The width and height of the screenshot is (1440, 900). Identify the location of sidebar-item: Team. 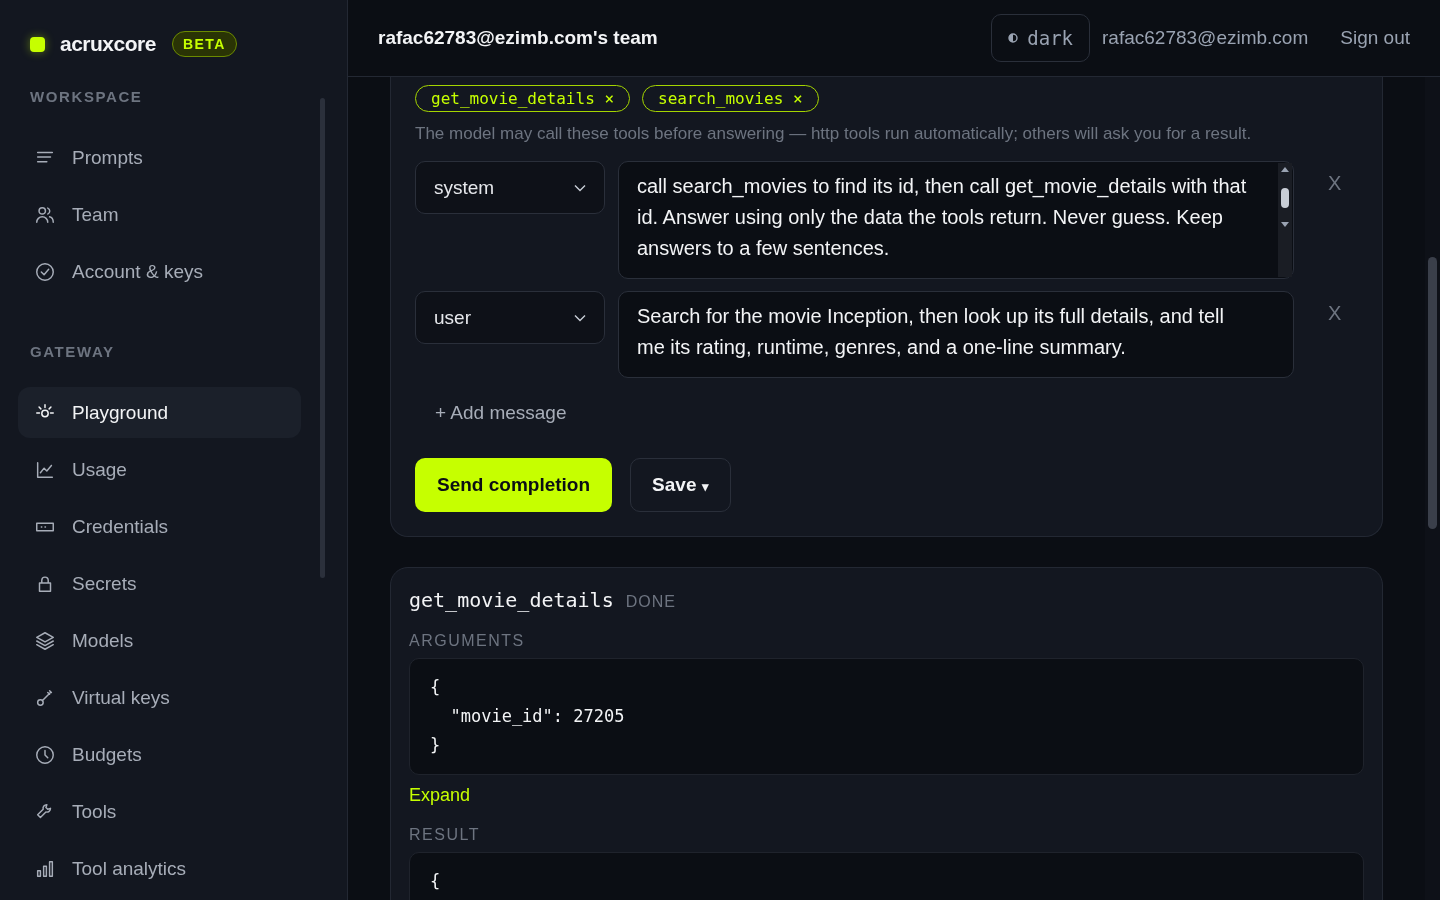
(159, 214).